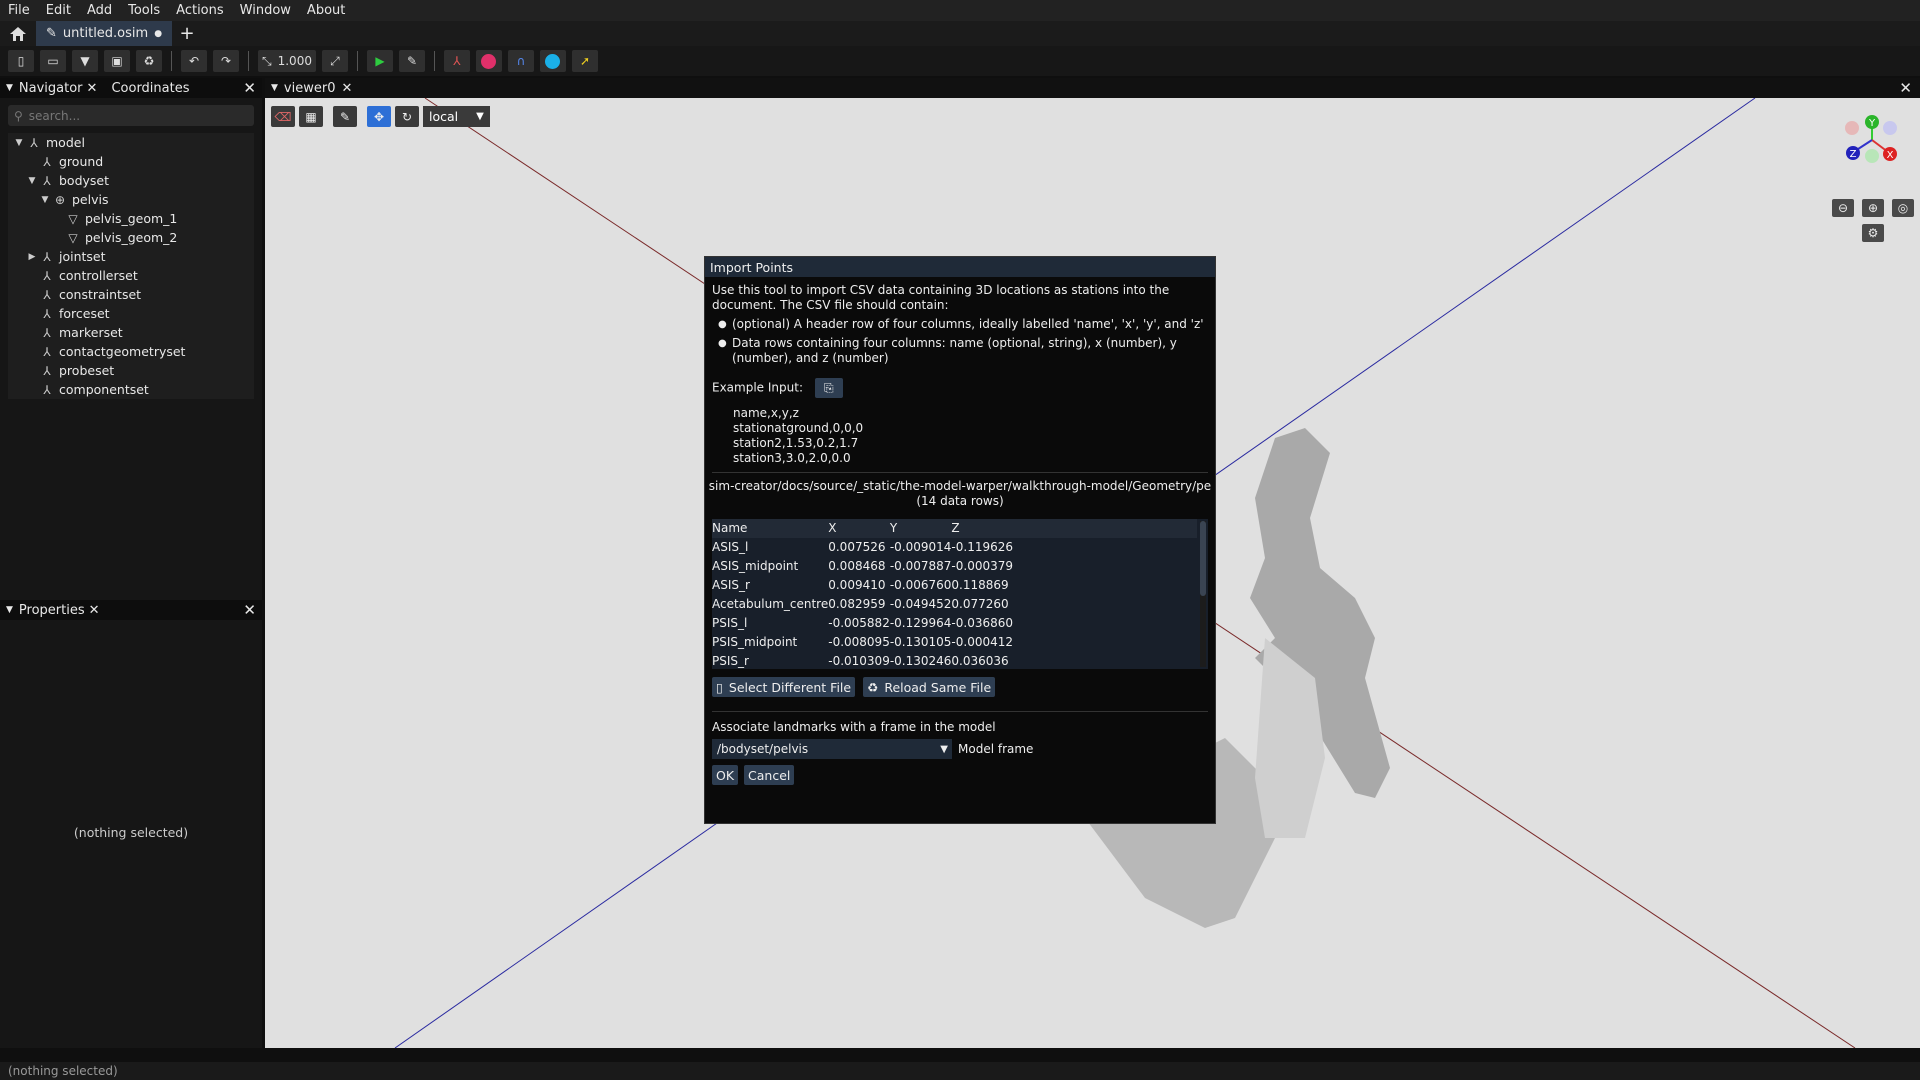 This screenshot has width=1920, height=1080. I want to click on grid-options-button: ▦, so click(311, 116).